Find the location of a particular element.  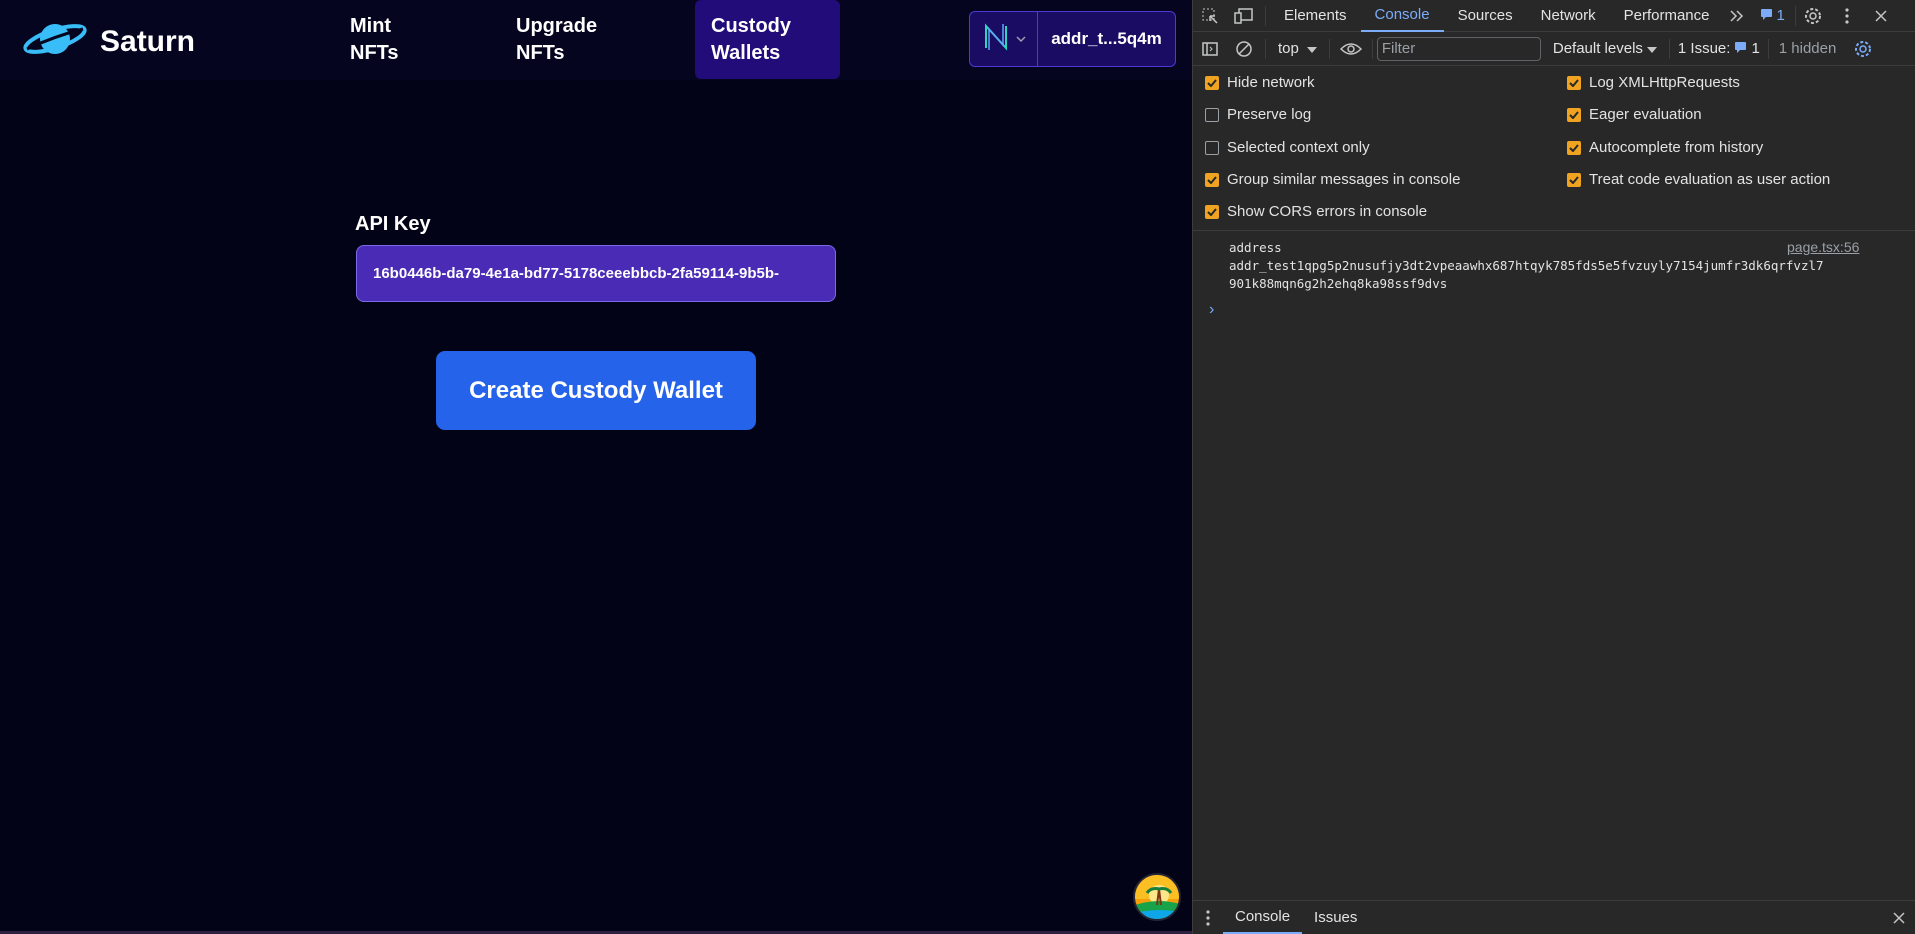

nav-mint-nfts: Mint NFTs is located at coordinates (394, 39).